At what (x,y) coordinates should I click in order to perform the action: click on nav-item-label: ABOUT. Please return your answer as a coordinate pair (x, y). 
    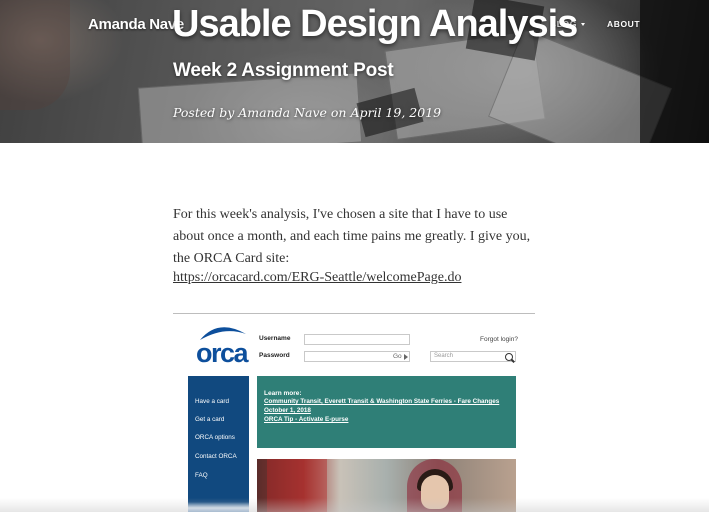
    Looking at the image, I should click on (623, 24).